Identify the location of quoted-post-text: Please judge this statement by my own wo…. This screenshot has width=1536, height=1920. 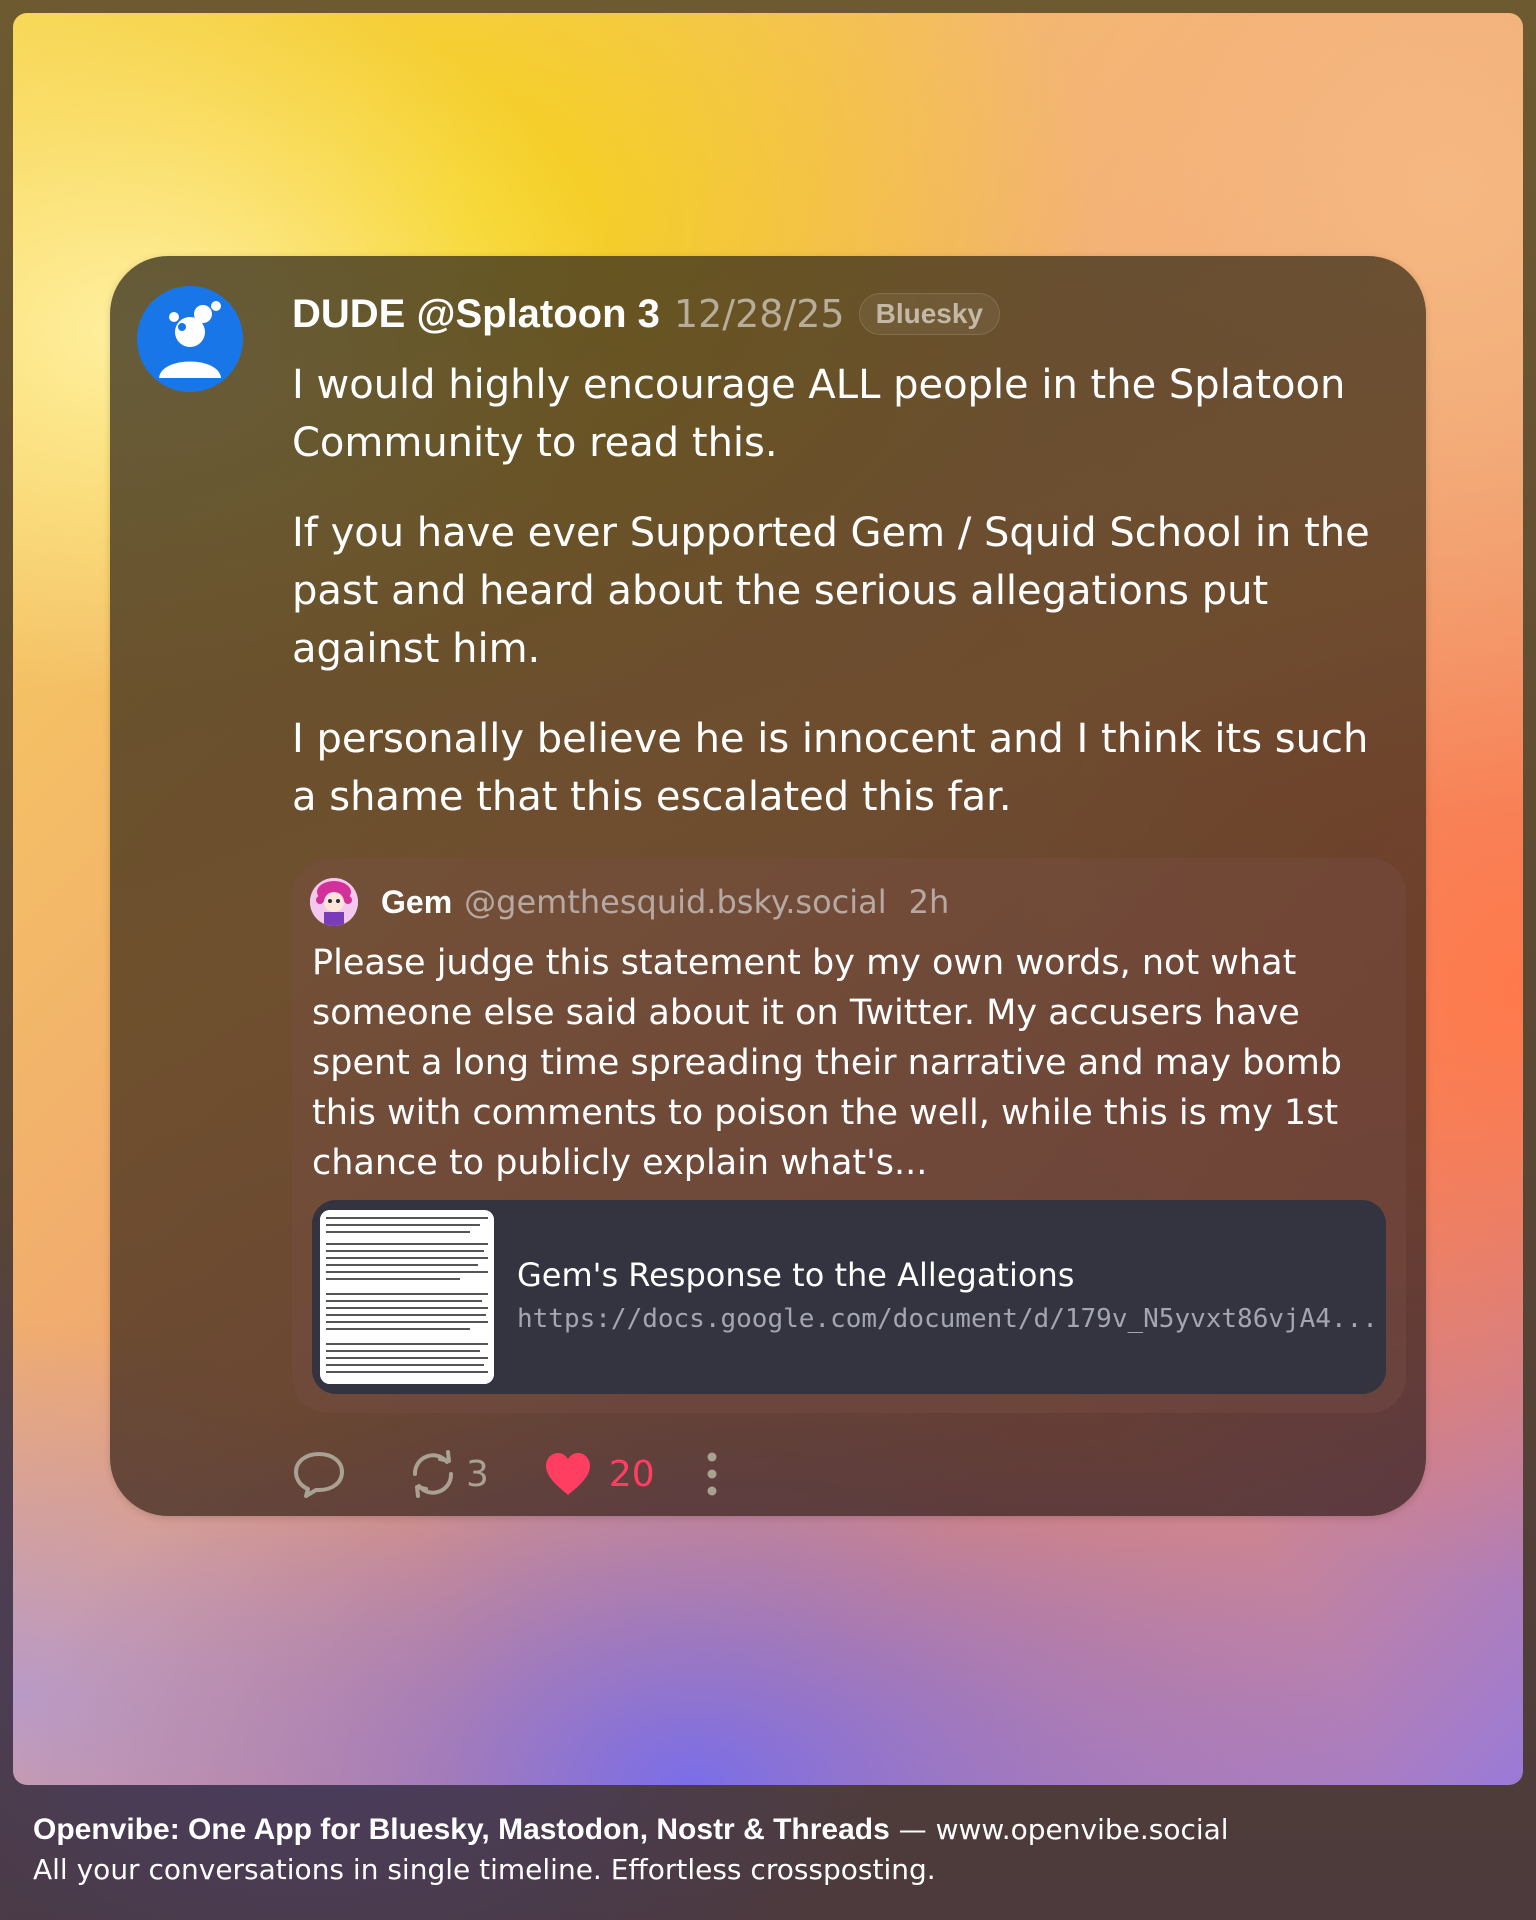
(827, 1063).